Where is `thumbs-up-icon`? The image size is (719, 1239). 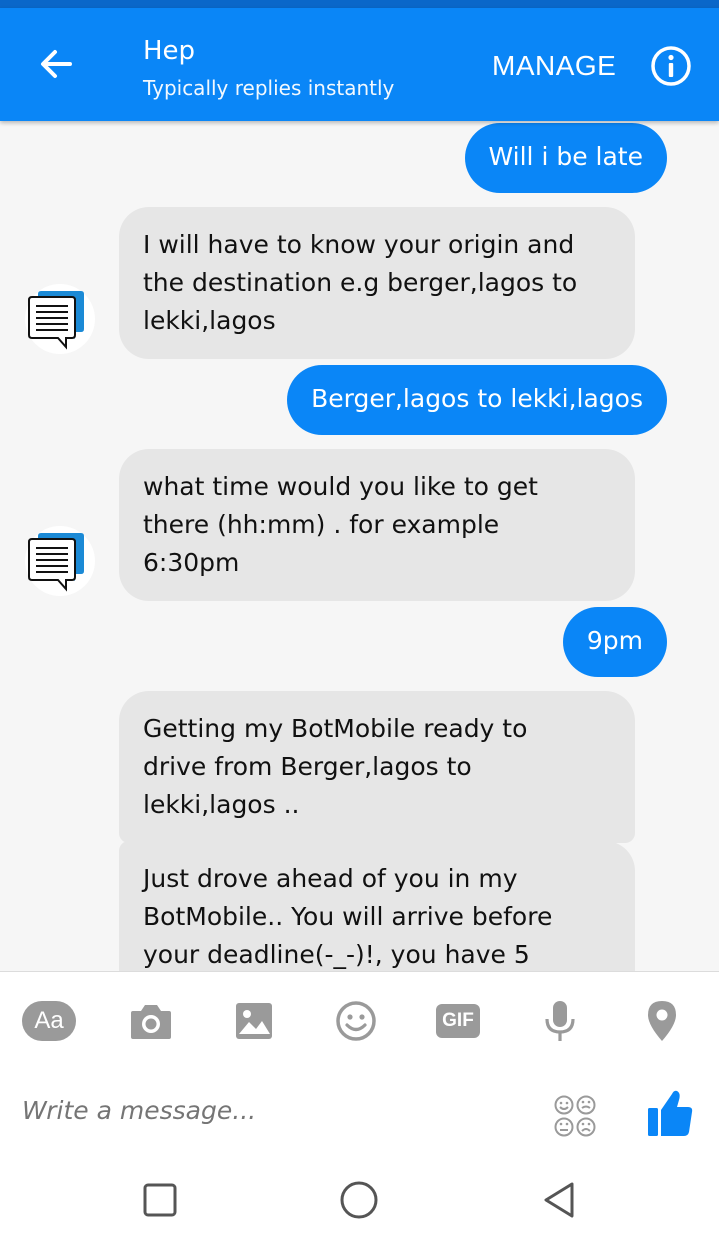 thumbs-up-icon is located at coordinates (670, 1113).